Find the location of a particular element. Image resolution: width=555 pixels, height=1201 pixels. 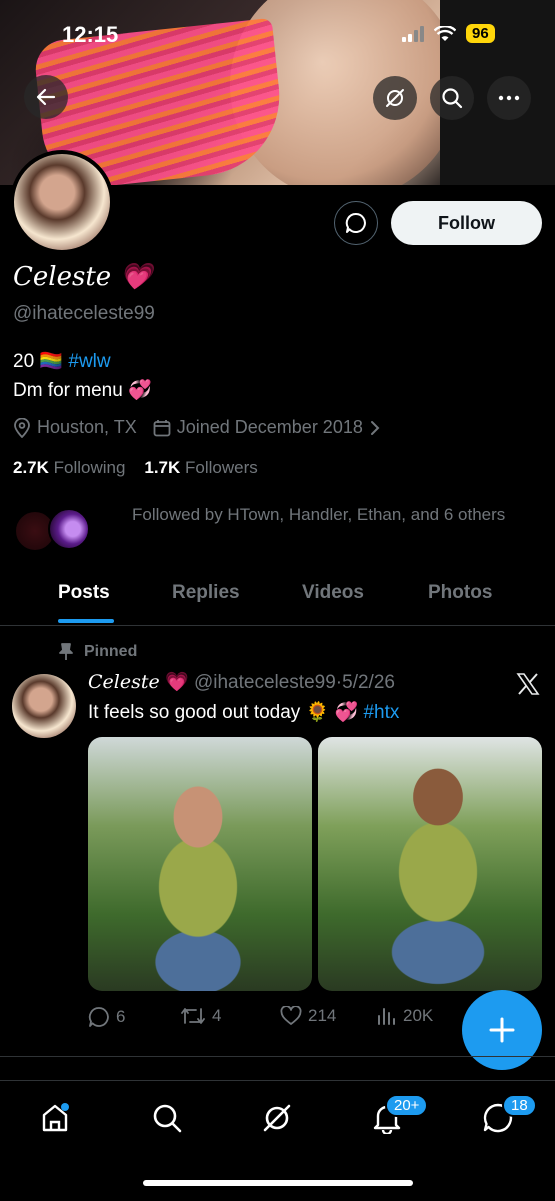

active-tab-indicator is located at coordinates (86, 621).